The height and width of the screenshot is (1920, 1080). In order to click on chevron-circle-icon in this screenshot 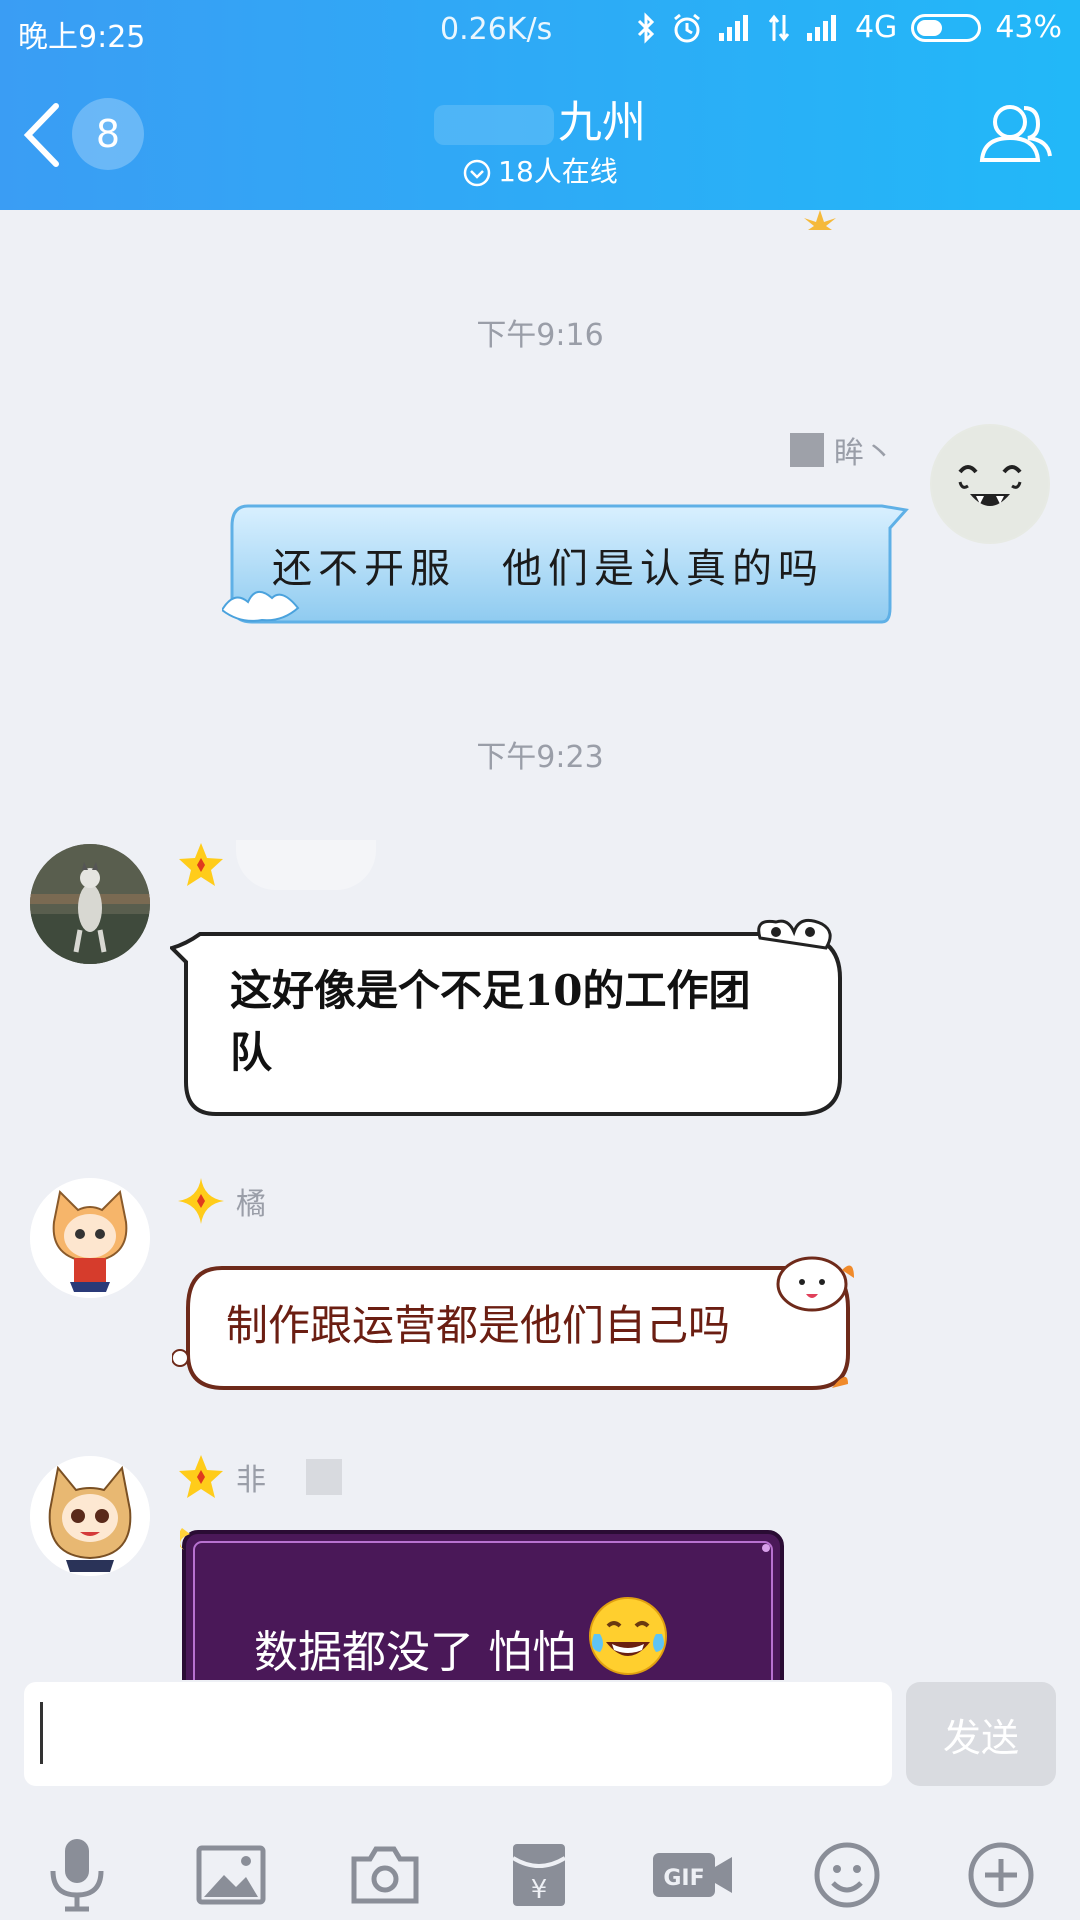, I will do `click(477, 173)`.